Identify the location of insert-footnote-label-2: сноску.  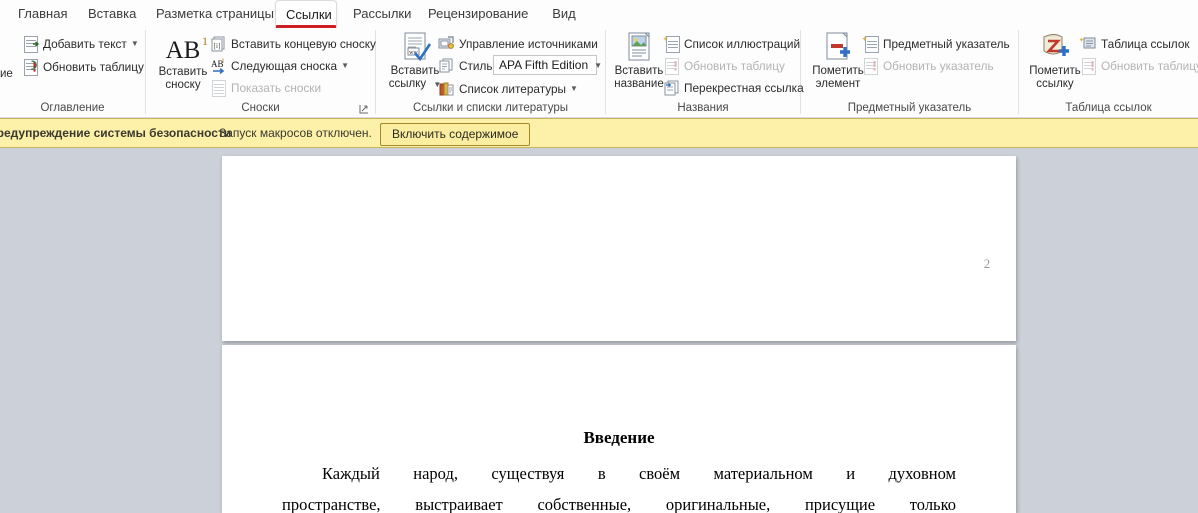
(183, 84).